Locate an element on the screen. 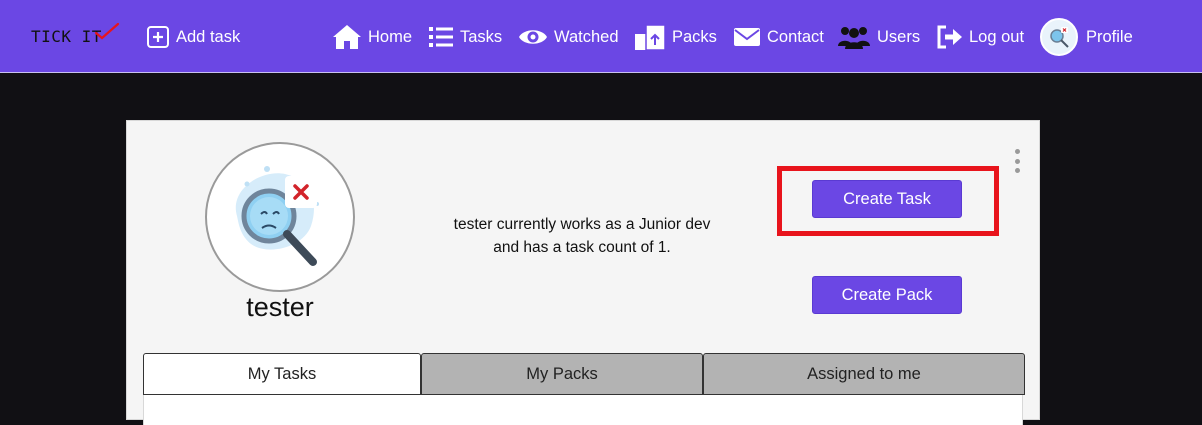  create-task-button: Create Task is located at coordinates (887, 199).